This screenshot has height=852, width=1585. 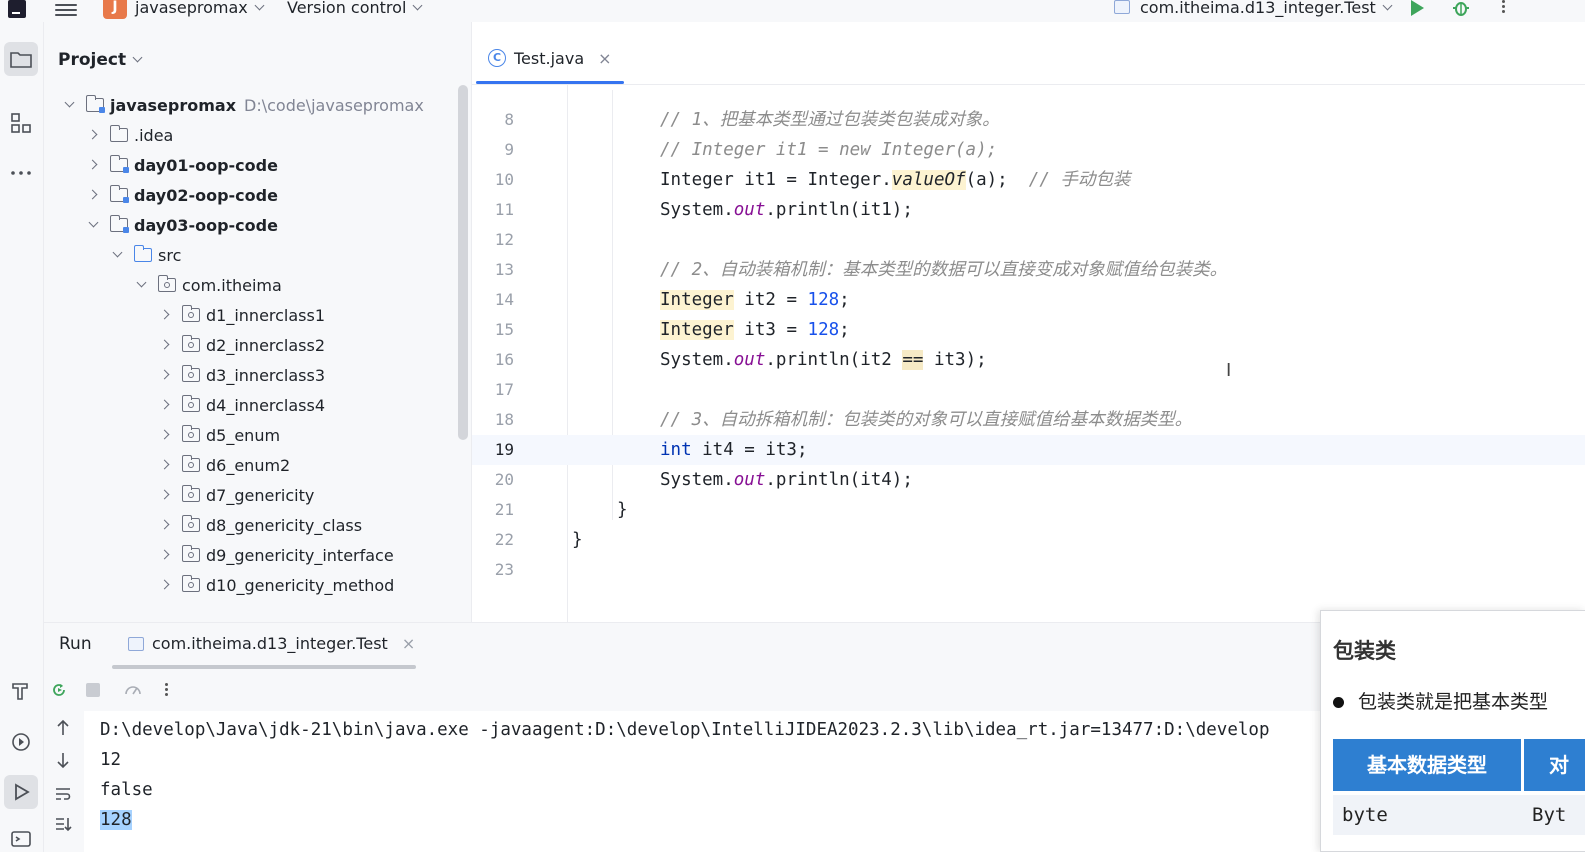 What do you see at coordinates (1028, 150) in the screenshot?
I see `code-line: 9 // Integer it1 = new Integer(a);` at bounding box center [1028, 150].